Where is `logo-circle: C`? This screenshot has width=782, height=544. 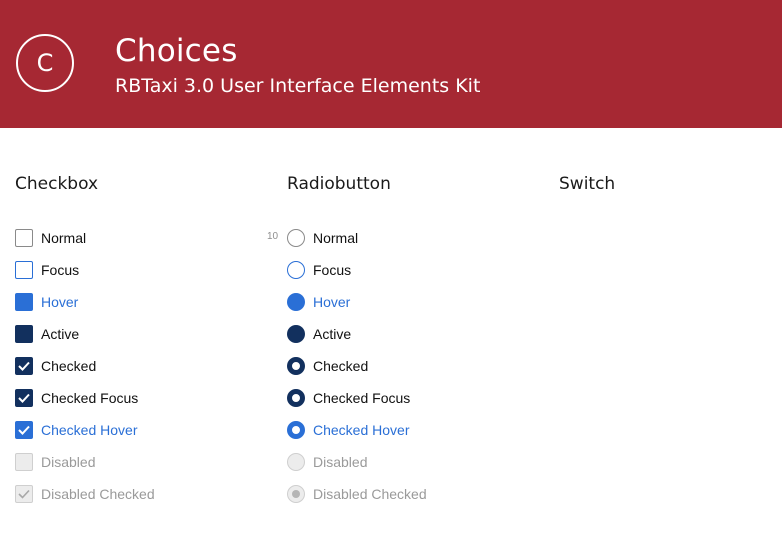 logo-circle: C is located at coordinates (45, 63).